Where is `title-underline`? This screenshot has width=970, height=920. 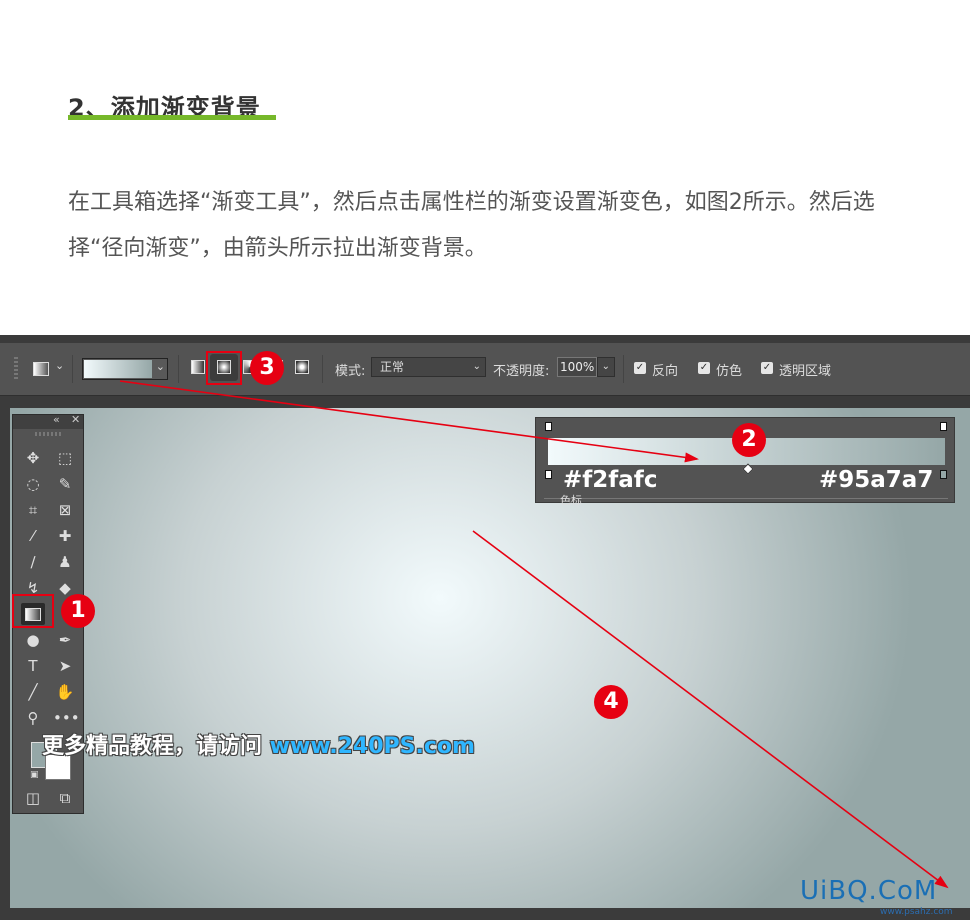
title-underline is located at coordinates (172, 117).